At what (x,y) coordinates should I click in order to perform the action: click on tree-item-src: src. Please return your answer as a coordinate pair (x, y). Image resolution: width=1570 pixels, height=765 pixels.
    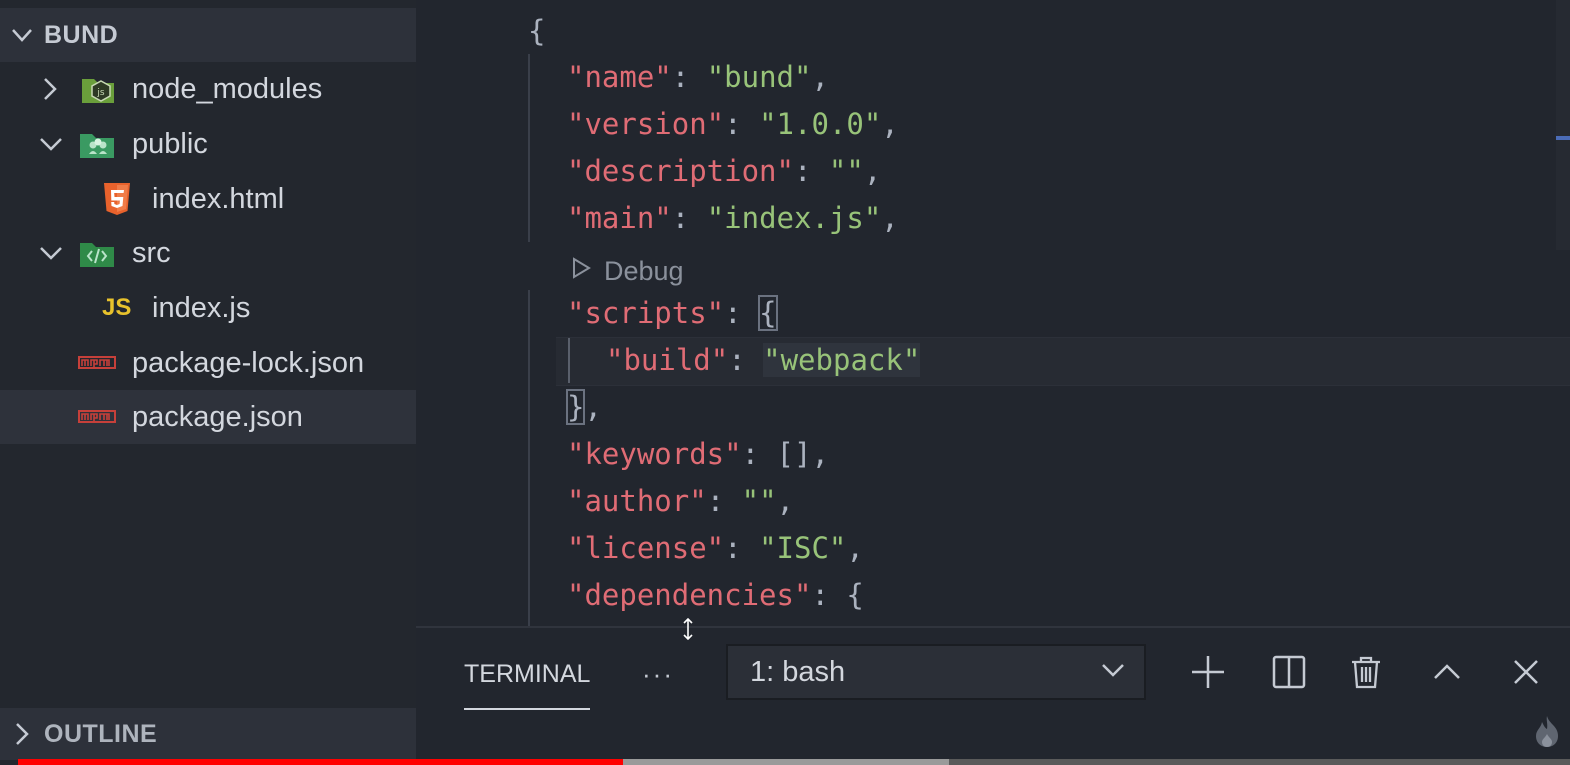
    Looking at the image, I should click on (208, 253).